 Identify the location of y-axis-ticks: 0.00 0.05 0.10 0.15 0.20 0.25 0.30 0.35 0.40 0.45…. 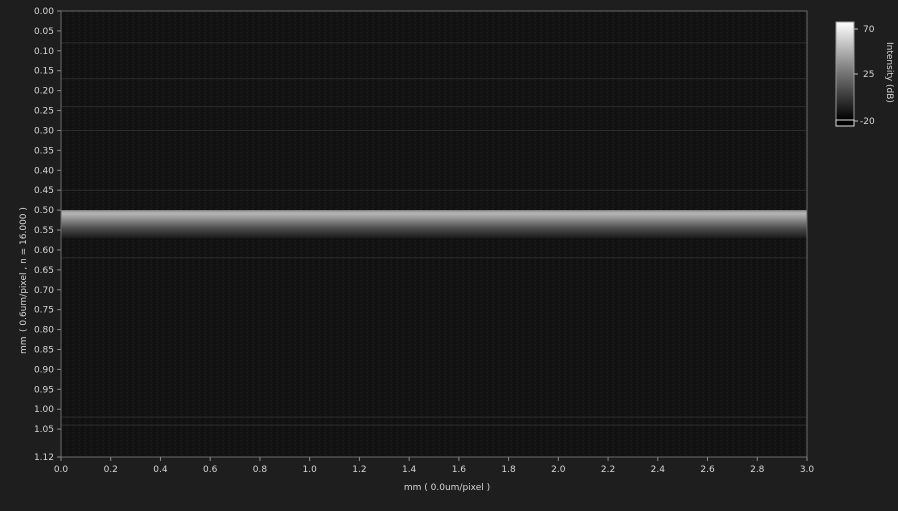
(47, 235).